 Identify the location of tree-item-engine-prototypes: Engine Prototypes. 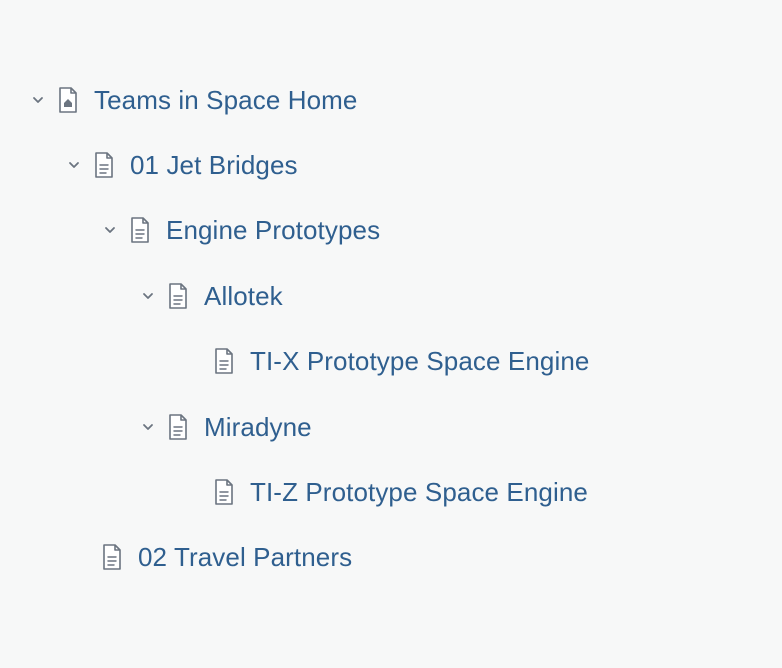
(240, 230).